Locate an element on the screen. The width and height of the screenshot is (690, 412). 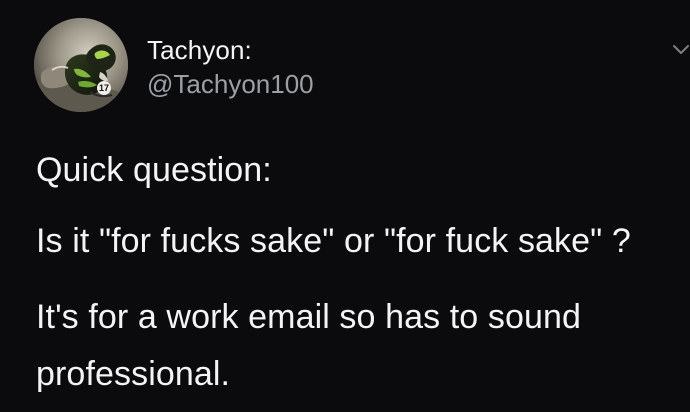
tweet-text-line-3: It's for a work email so has to sound is located at coordinates (308, 317).